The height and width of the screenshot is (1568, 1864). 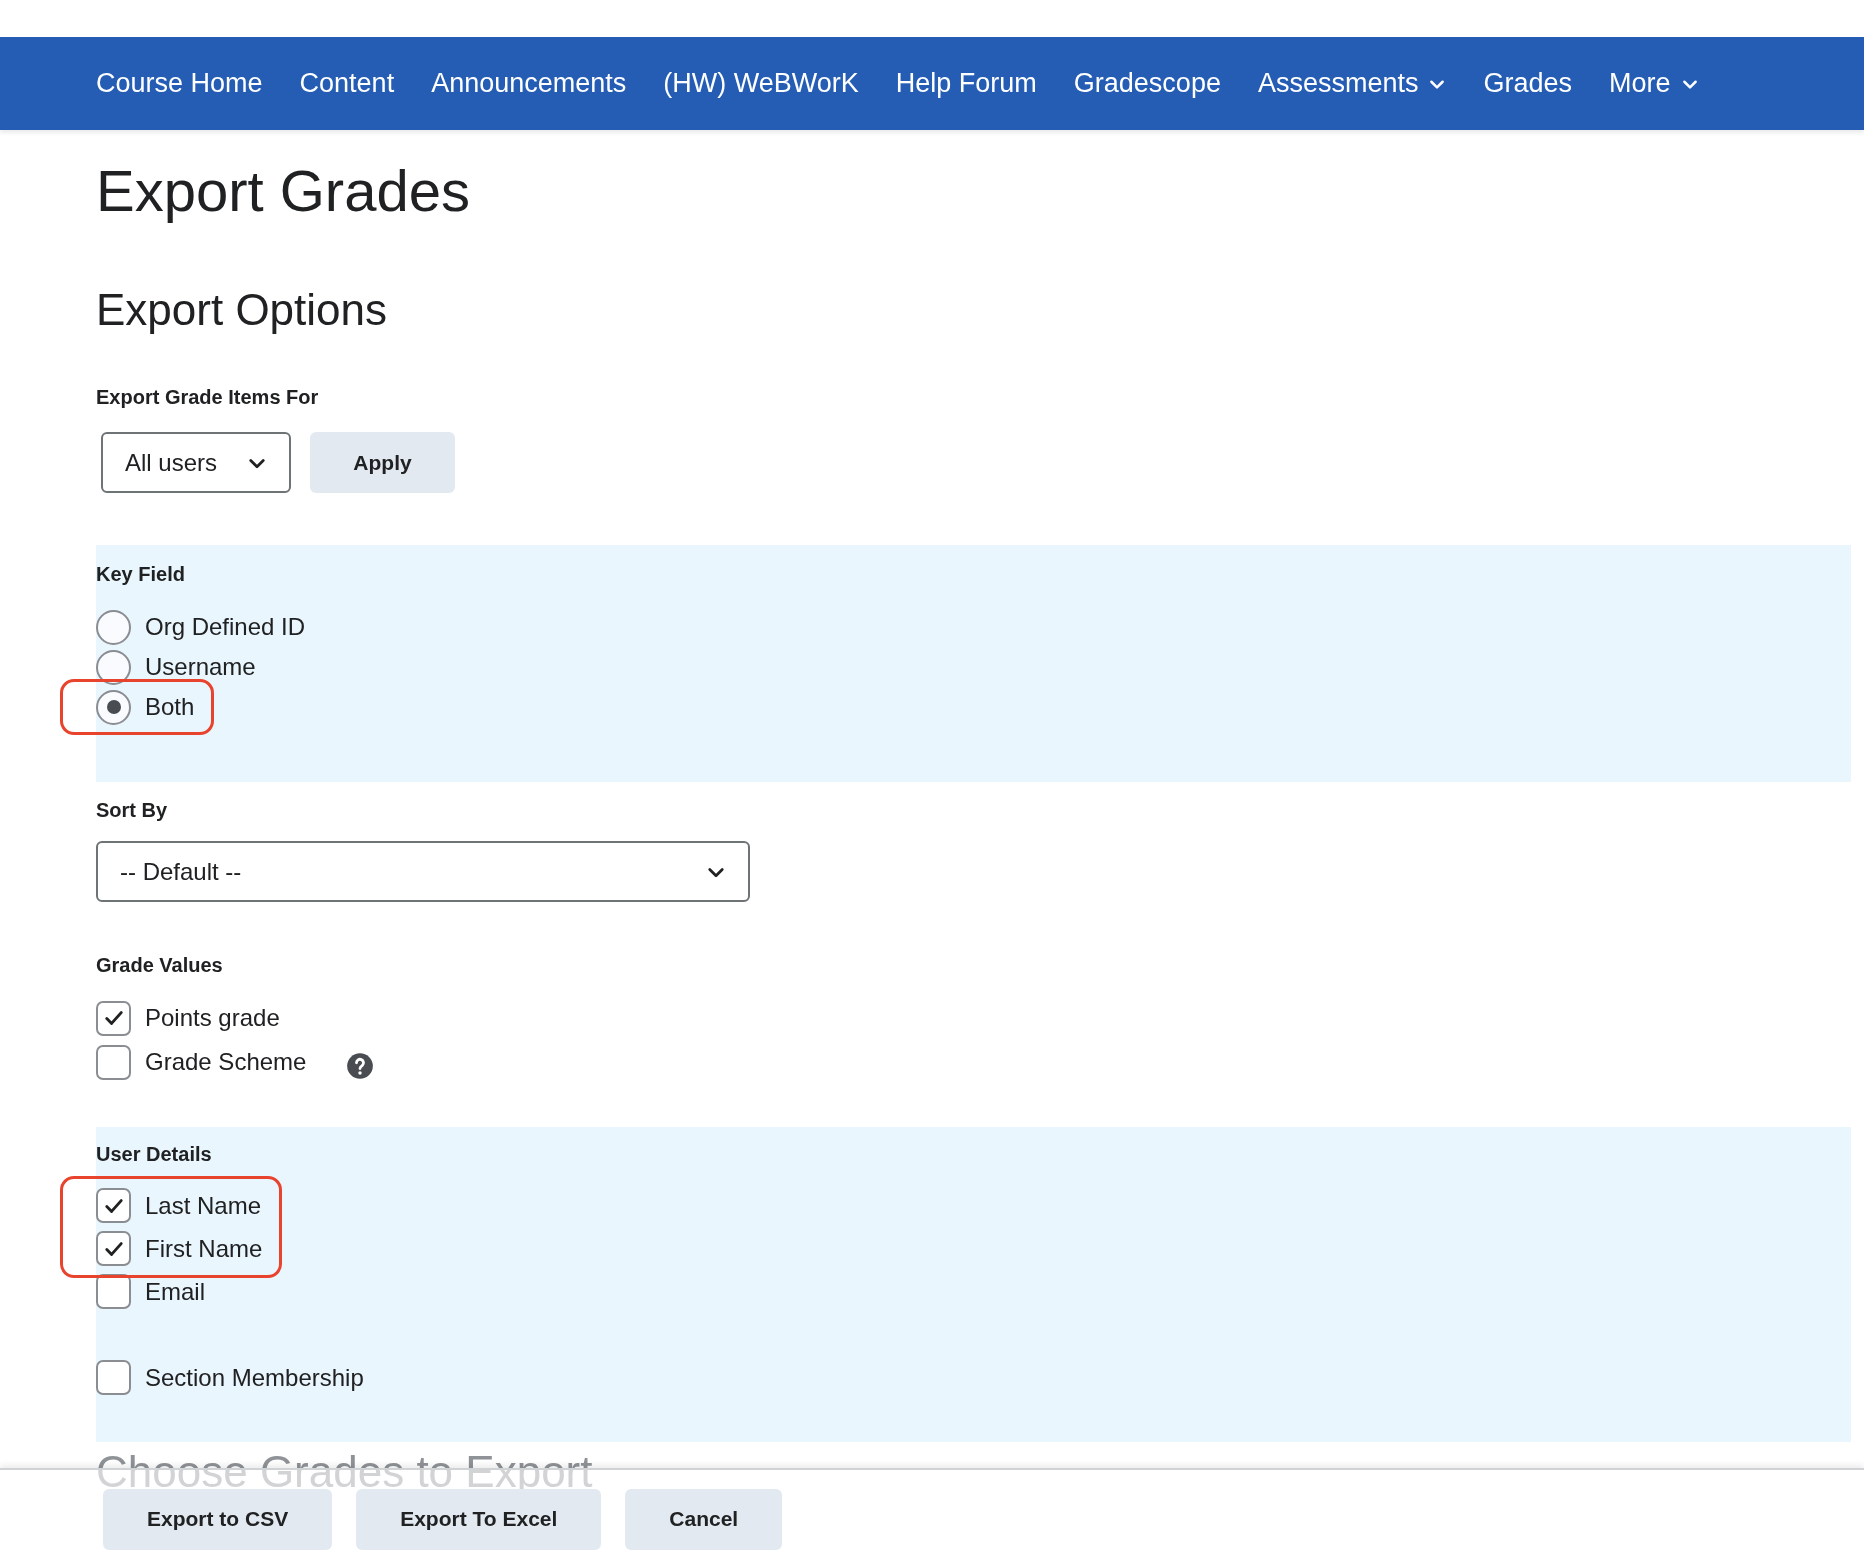 I want to click on nav-link: Assessments, so click(x=1352, y=83).